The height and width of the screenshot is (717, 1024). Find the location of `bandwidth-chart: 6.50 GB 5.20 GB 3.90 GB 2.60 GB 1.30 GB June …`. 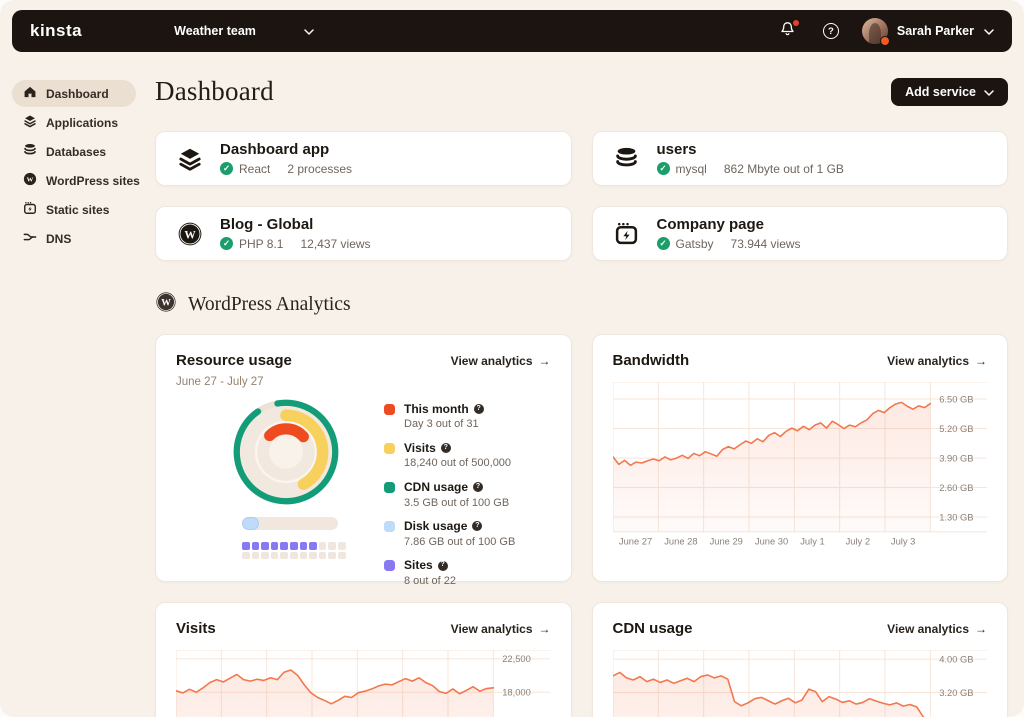

bandwidth-chart: 6.50 GB 5.20 GB 3.90 GB 2.60 GB 1.30 GB June … is located at coordinates (800, 466).